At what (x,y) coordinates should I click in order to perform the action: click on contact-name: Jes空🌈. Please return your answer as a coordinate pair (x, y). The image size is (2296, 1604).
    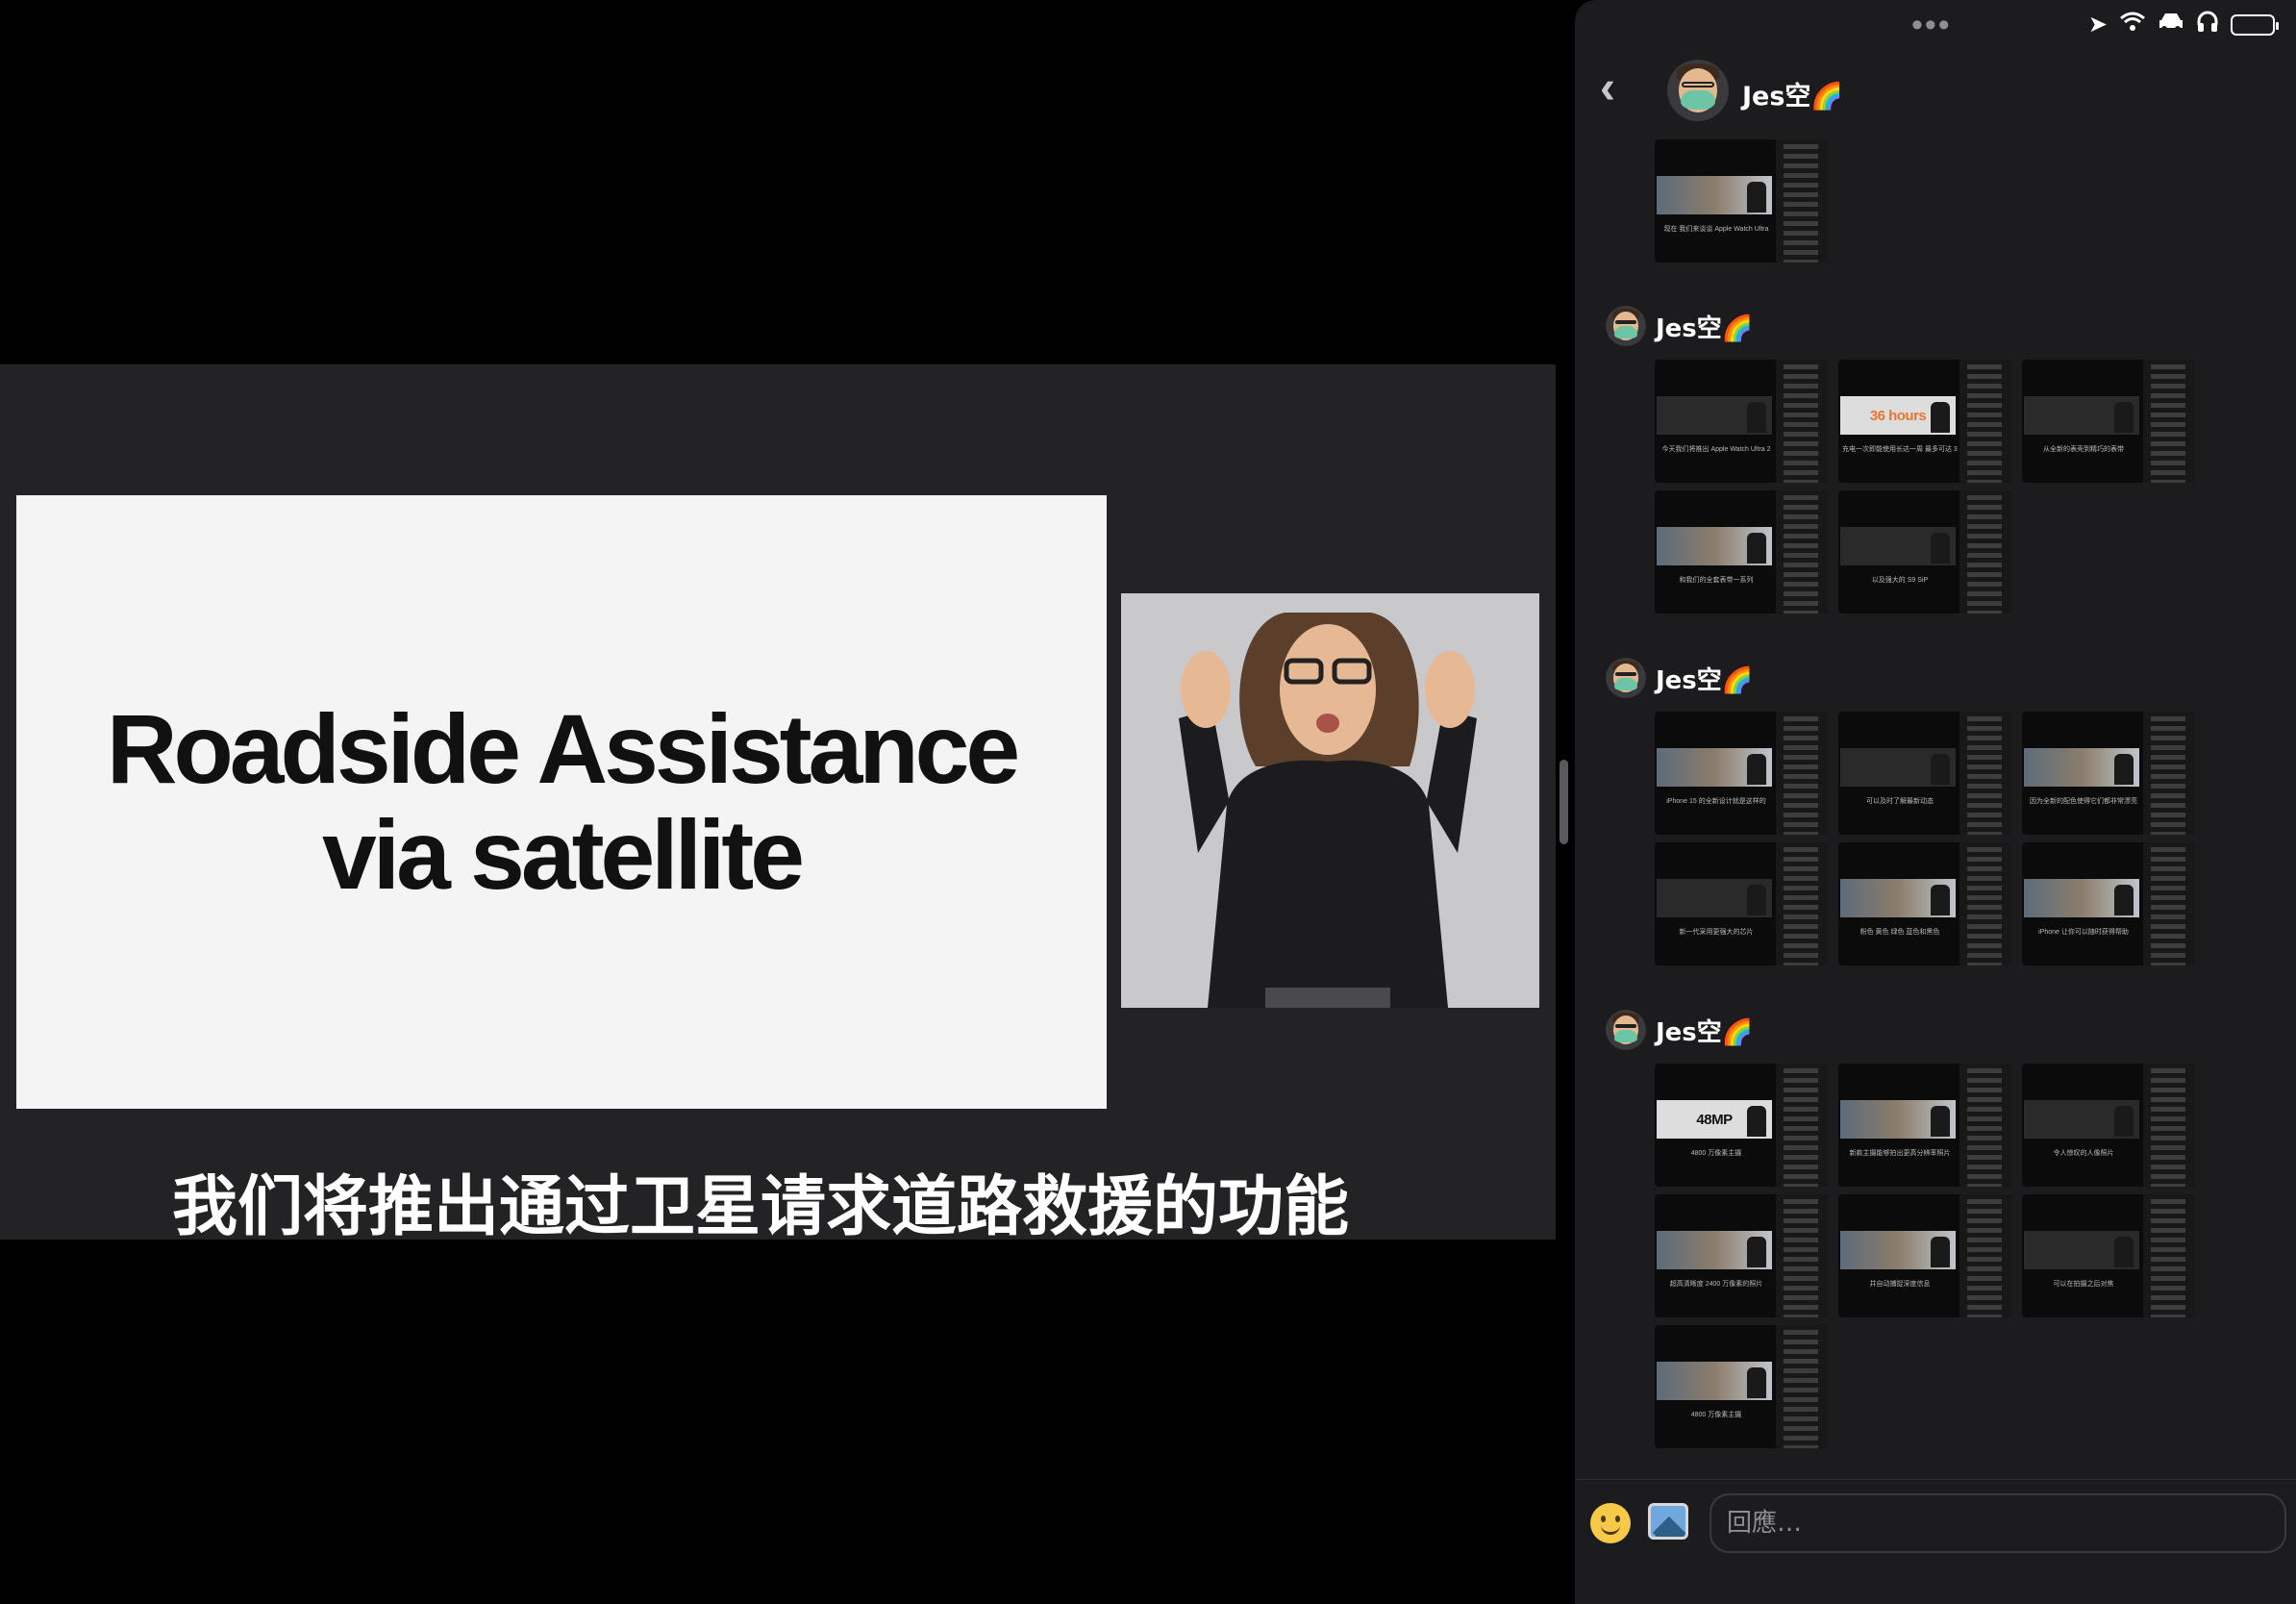
    Looking at the image, I should click on (1792, 94).